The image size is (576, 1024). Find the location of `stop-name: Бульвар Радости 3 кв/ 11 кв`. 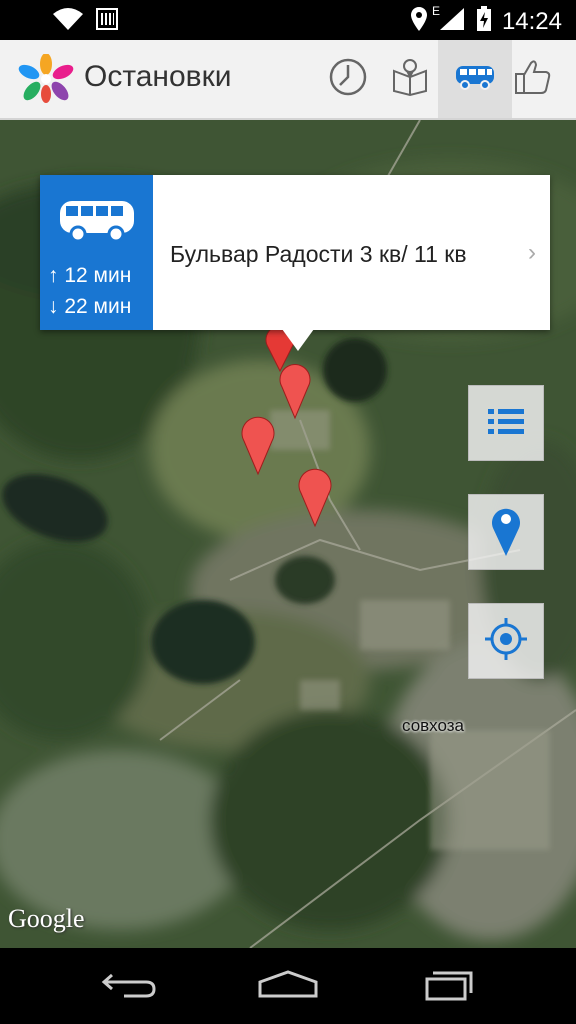

stop-name: Бульвар Радости 3 кв/ 11 кв is located at coordinates (318, 254).